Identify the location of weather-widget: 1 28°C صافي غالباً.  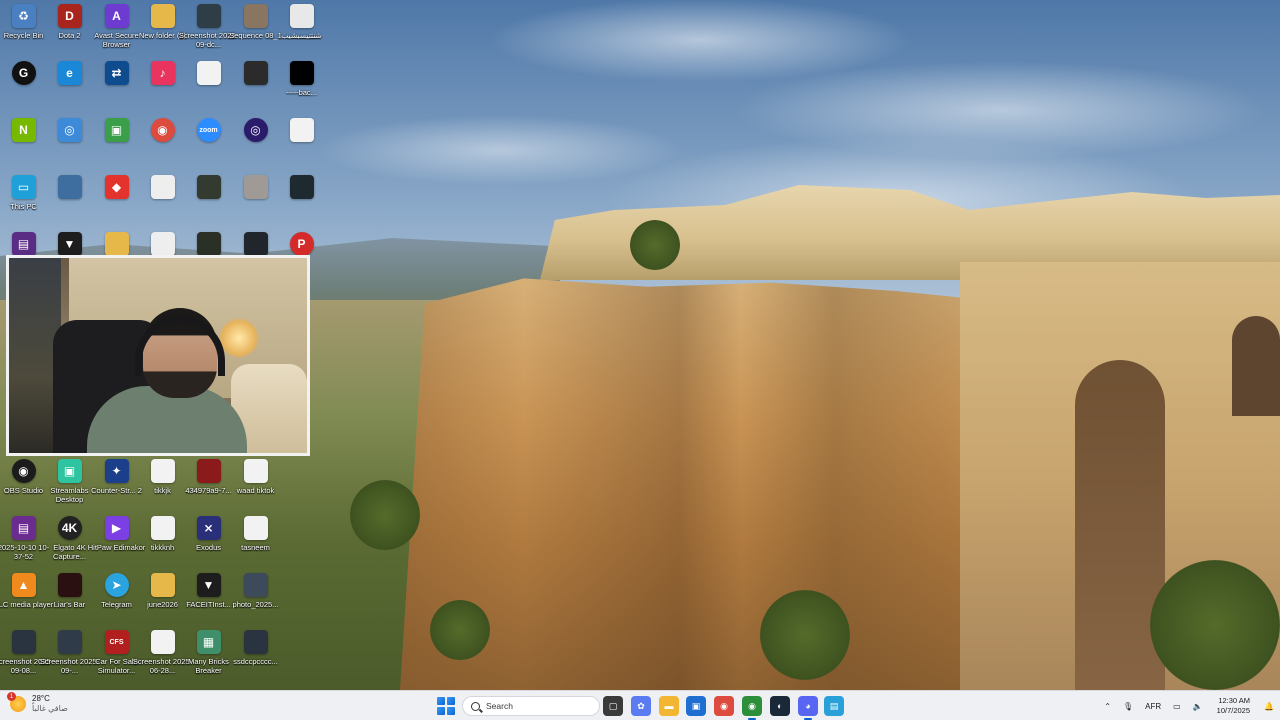
(37, 703).